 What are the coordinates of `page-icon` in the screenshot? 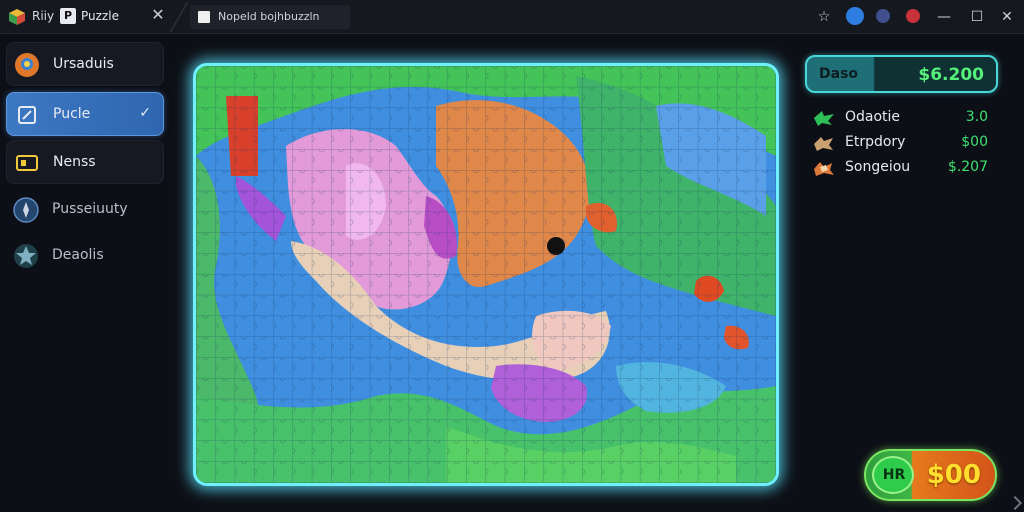 It's located at (204, 17).